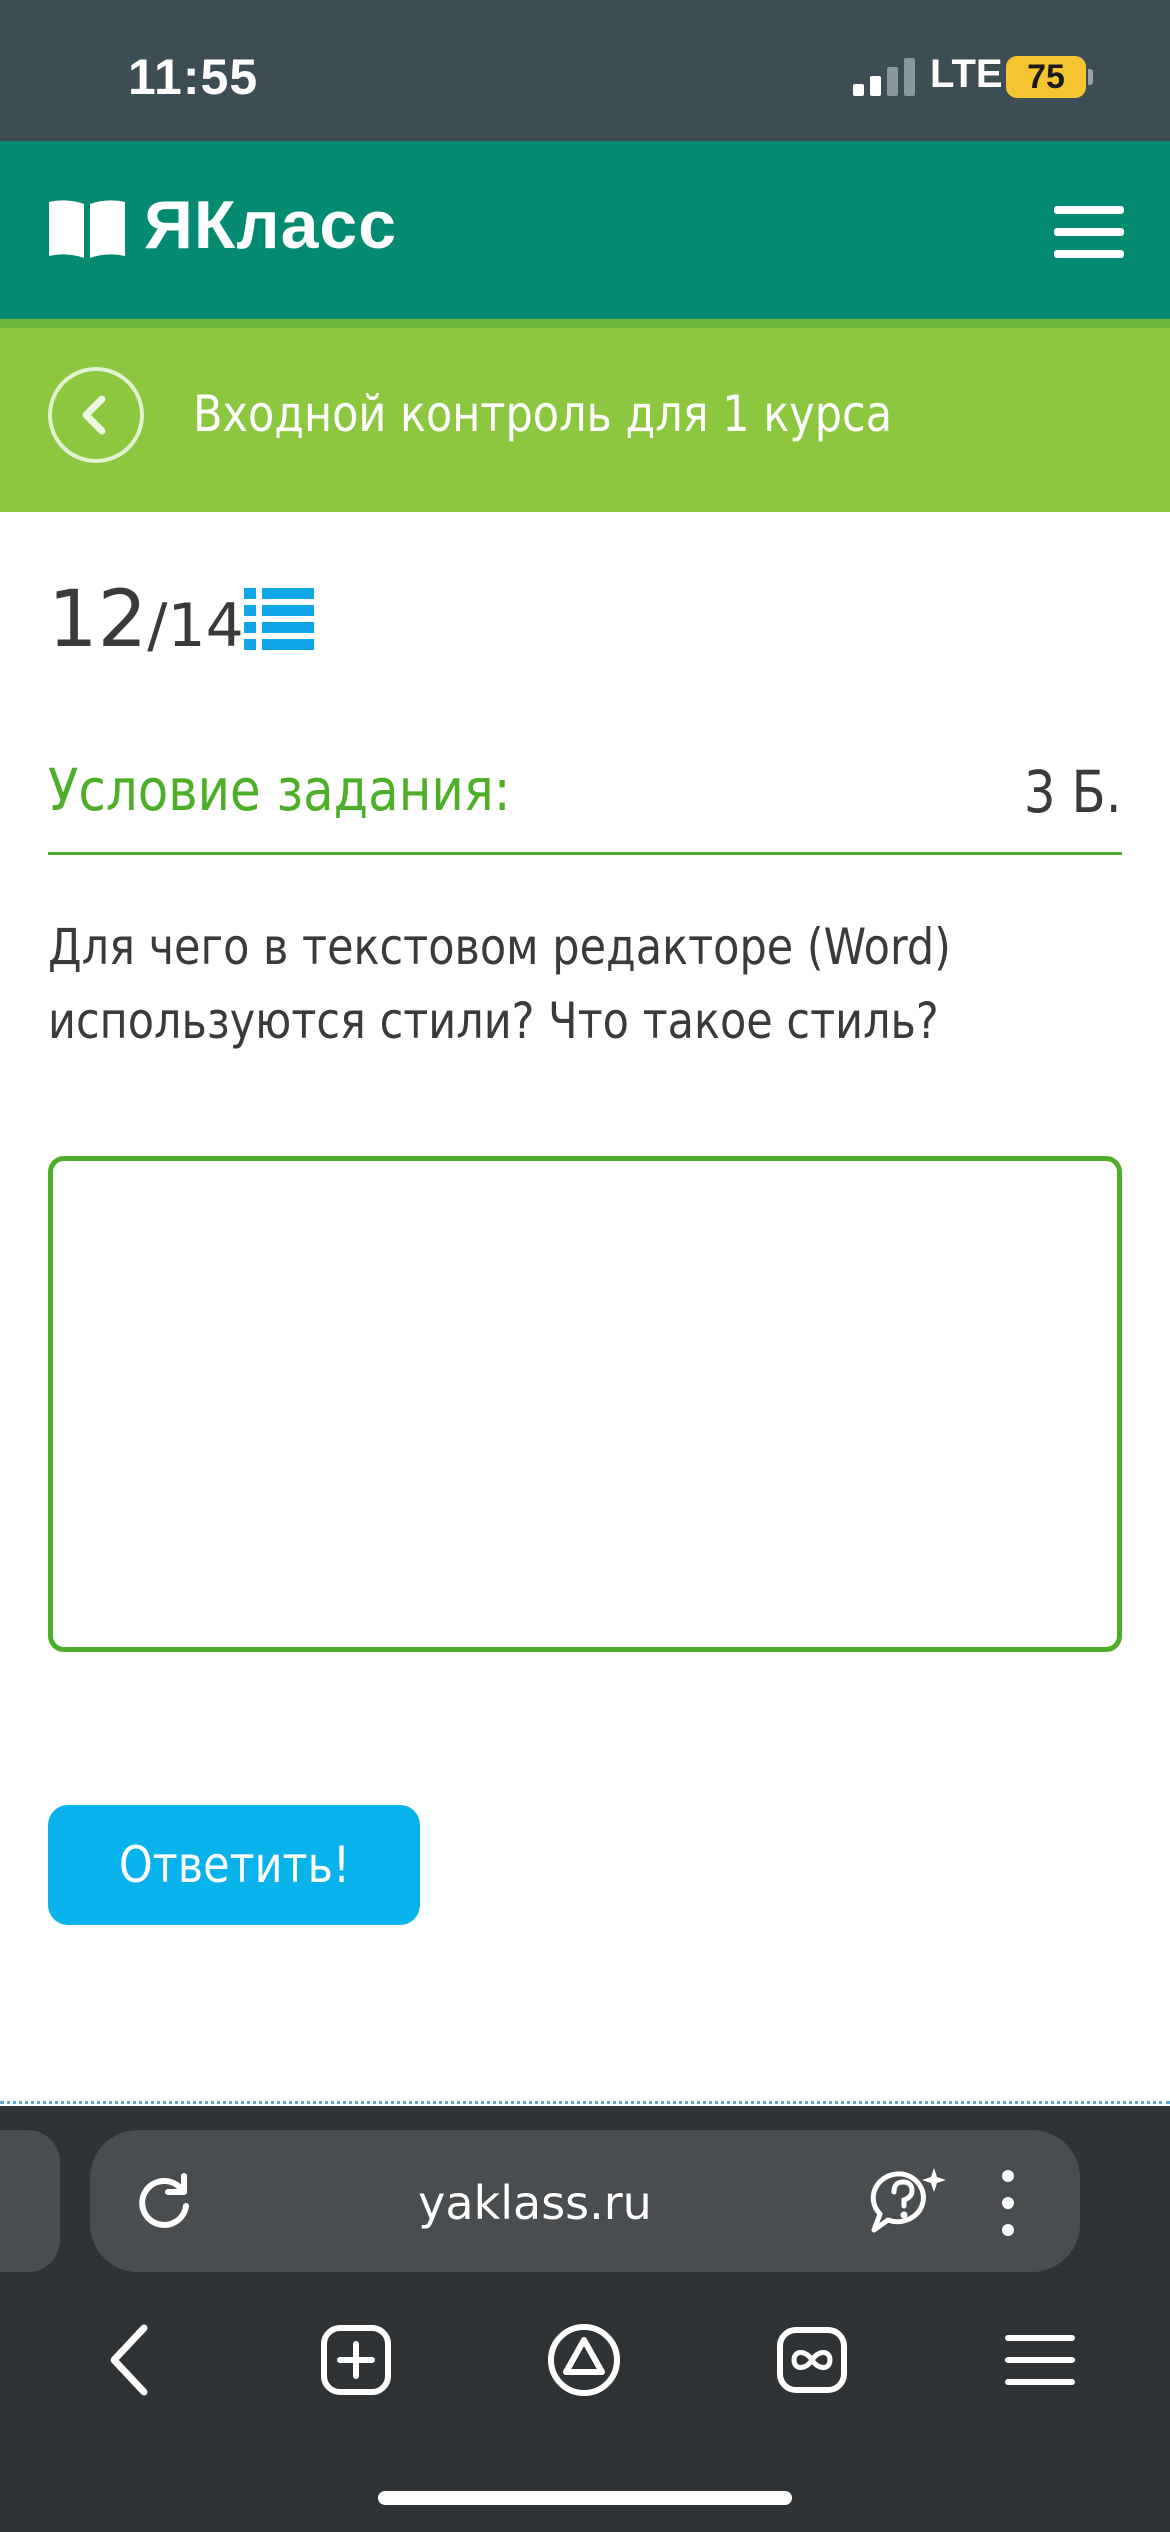 Image resolution: width=1170 pixels, height=2532 pixels. Describe the element at coordinates (132, 2360) in the screenshot. I see `back-arrow-icon` at that location.